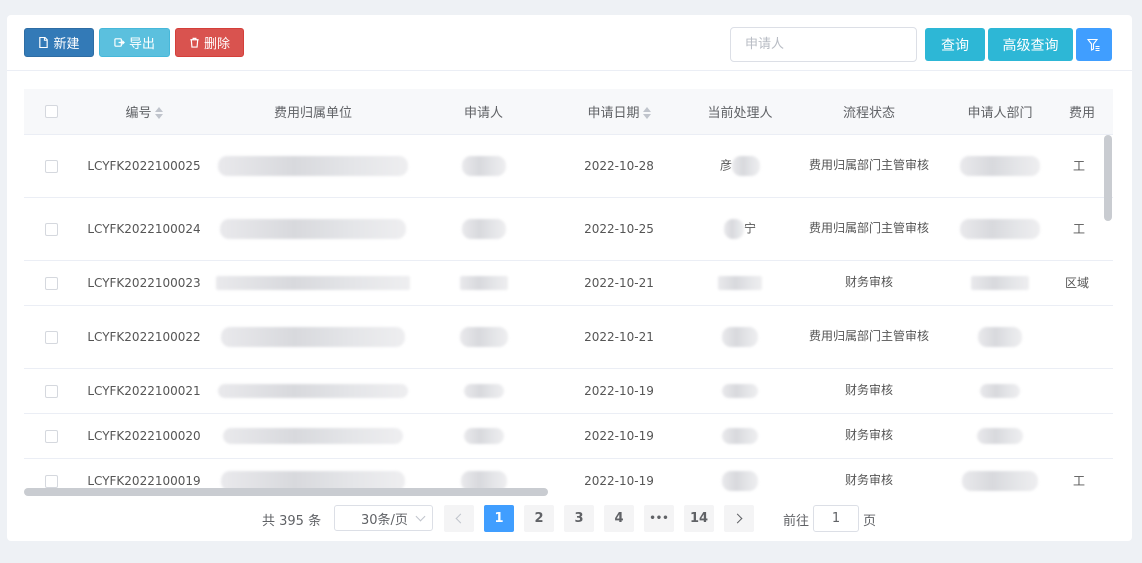 This screenshot has width=1142, height=563. Describe the element at coordinates (739, 518) in the screenshot. I see `next-page-button` at that location.